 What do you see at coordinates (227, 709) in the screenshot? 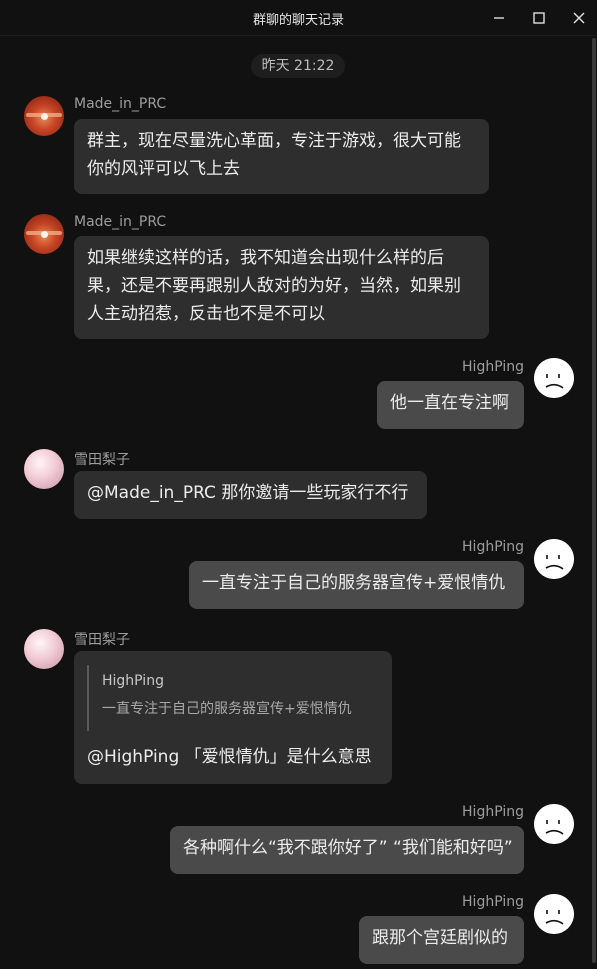
I see `quoted-text: 一直专注于自己的服务器宣传+爱恨情仇` at bounding box center [227, 709].